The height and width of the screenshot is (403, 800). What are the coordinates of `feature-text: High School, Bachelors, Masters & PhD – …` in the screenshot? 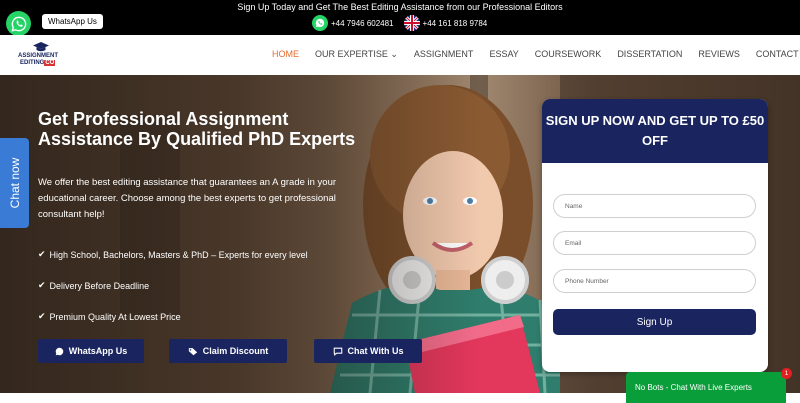 It's located at (178, 254).